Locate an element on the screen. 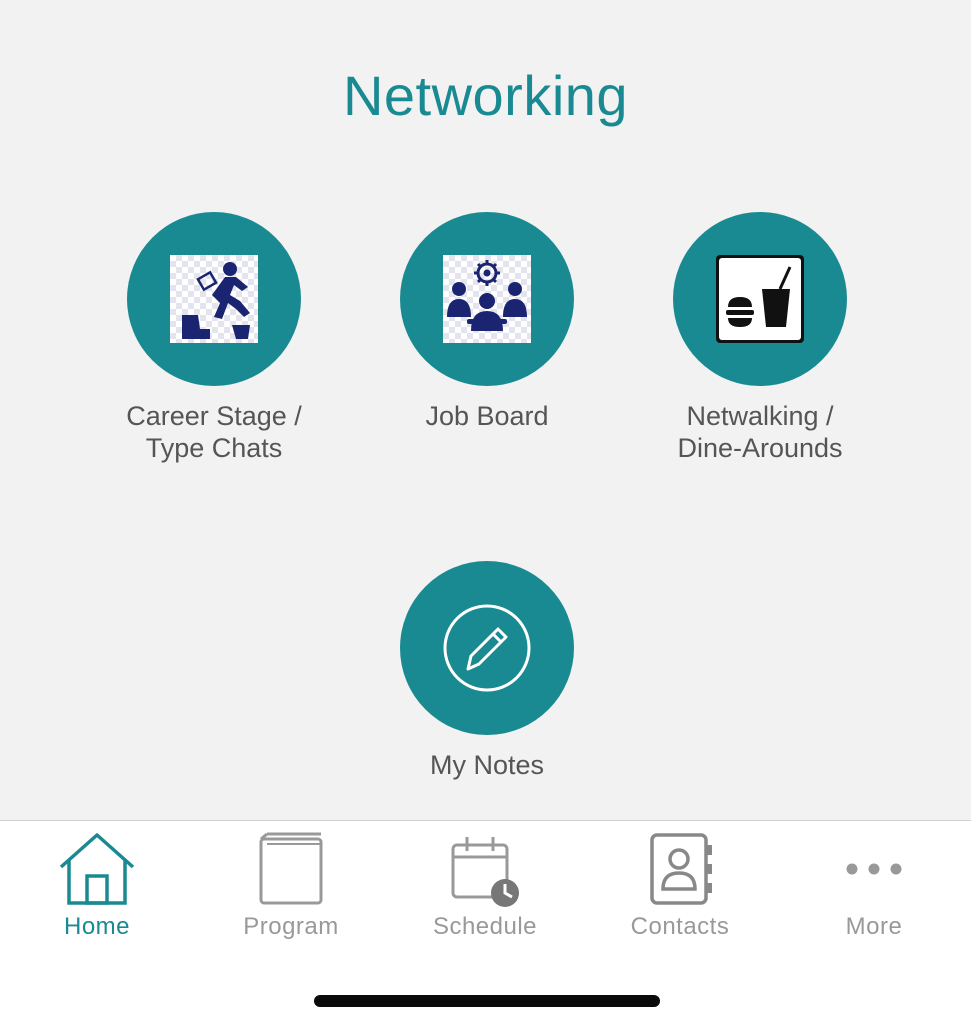  tab-label: Contacts is located at coordinates (680, 926).